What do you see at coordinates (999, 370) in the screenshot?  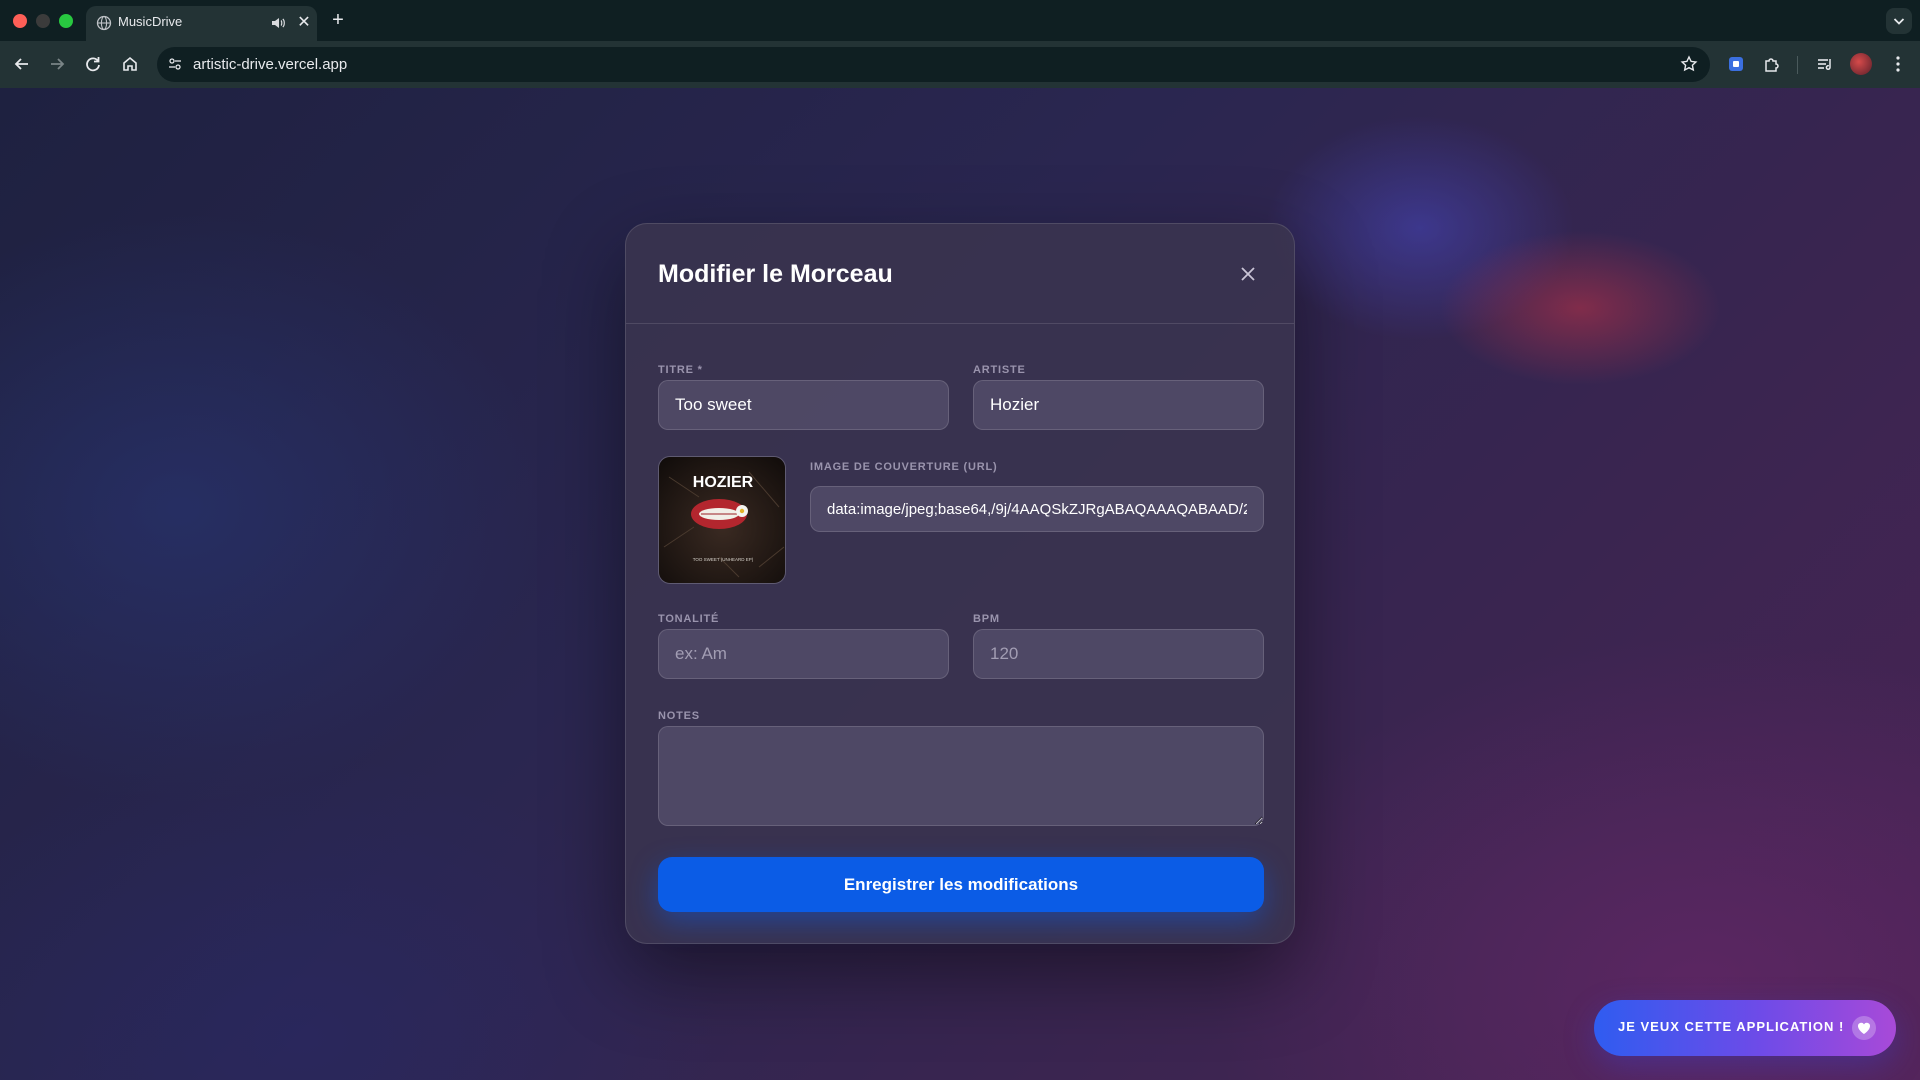 I see `artiste-label: ARTISTE` at bounding box center [999, 370].